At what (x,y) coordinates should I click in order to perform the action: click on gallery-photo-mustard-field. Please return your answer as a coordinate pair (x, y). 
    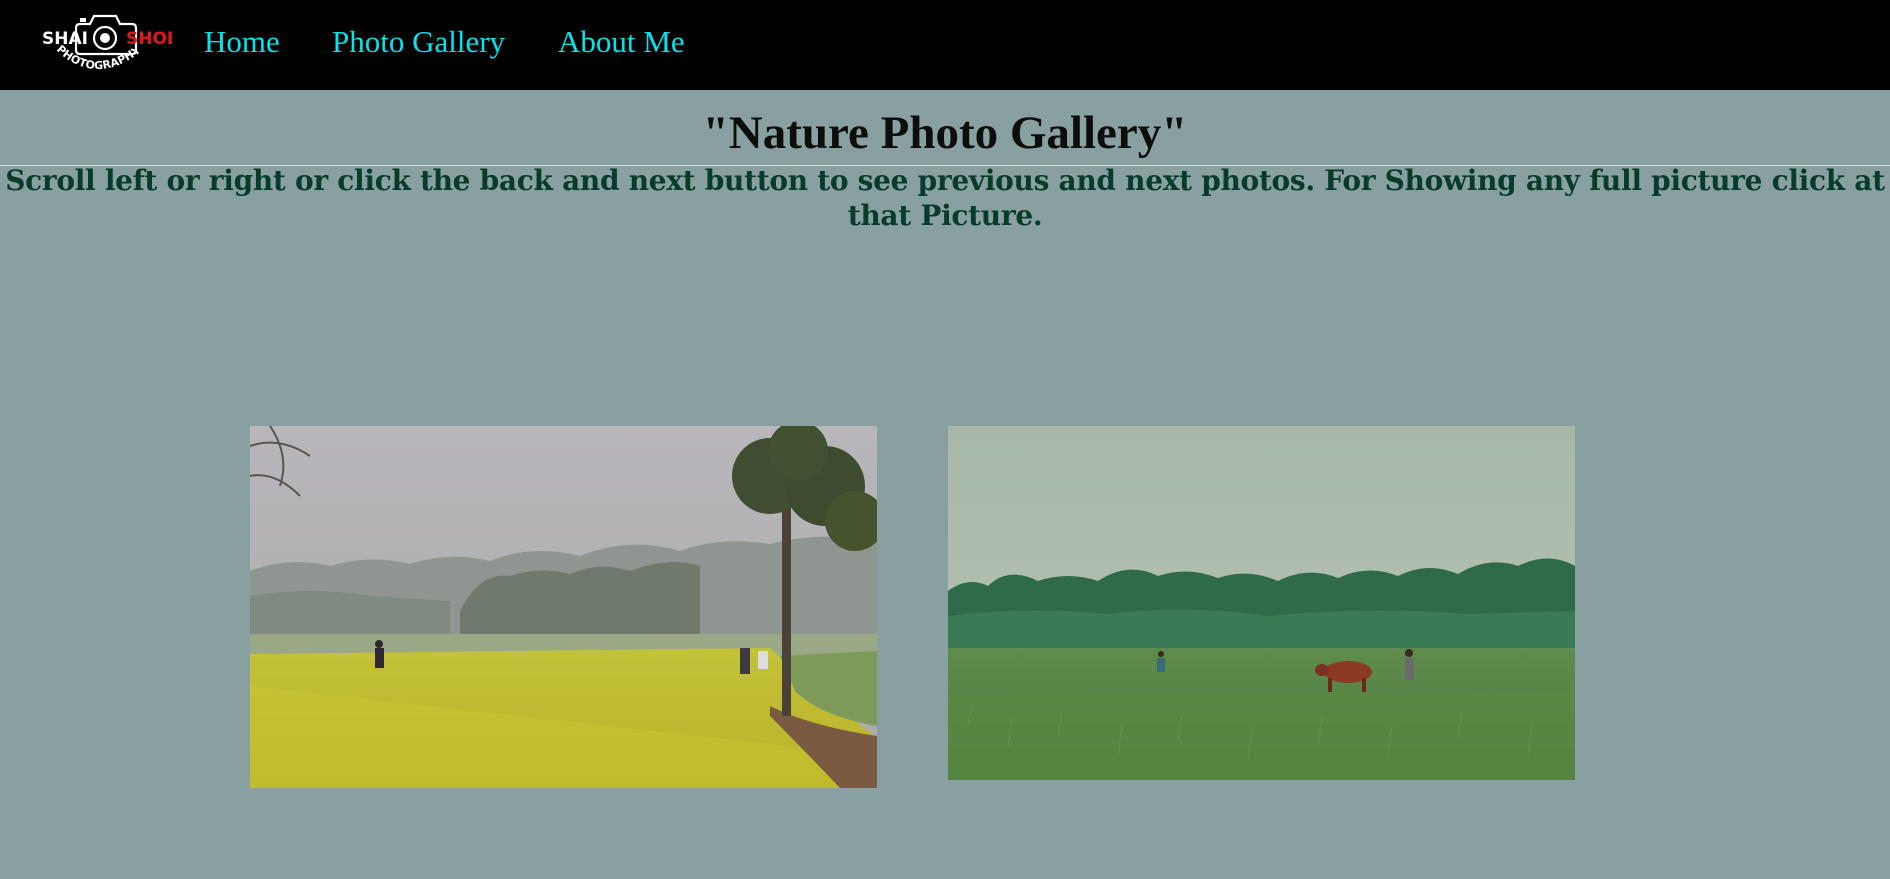
    Looking at the image, I should click on (563, 607).